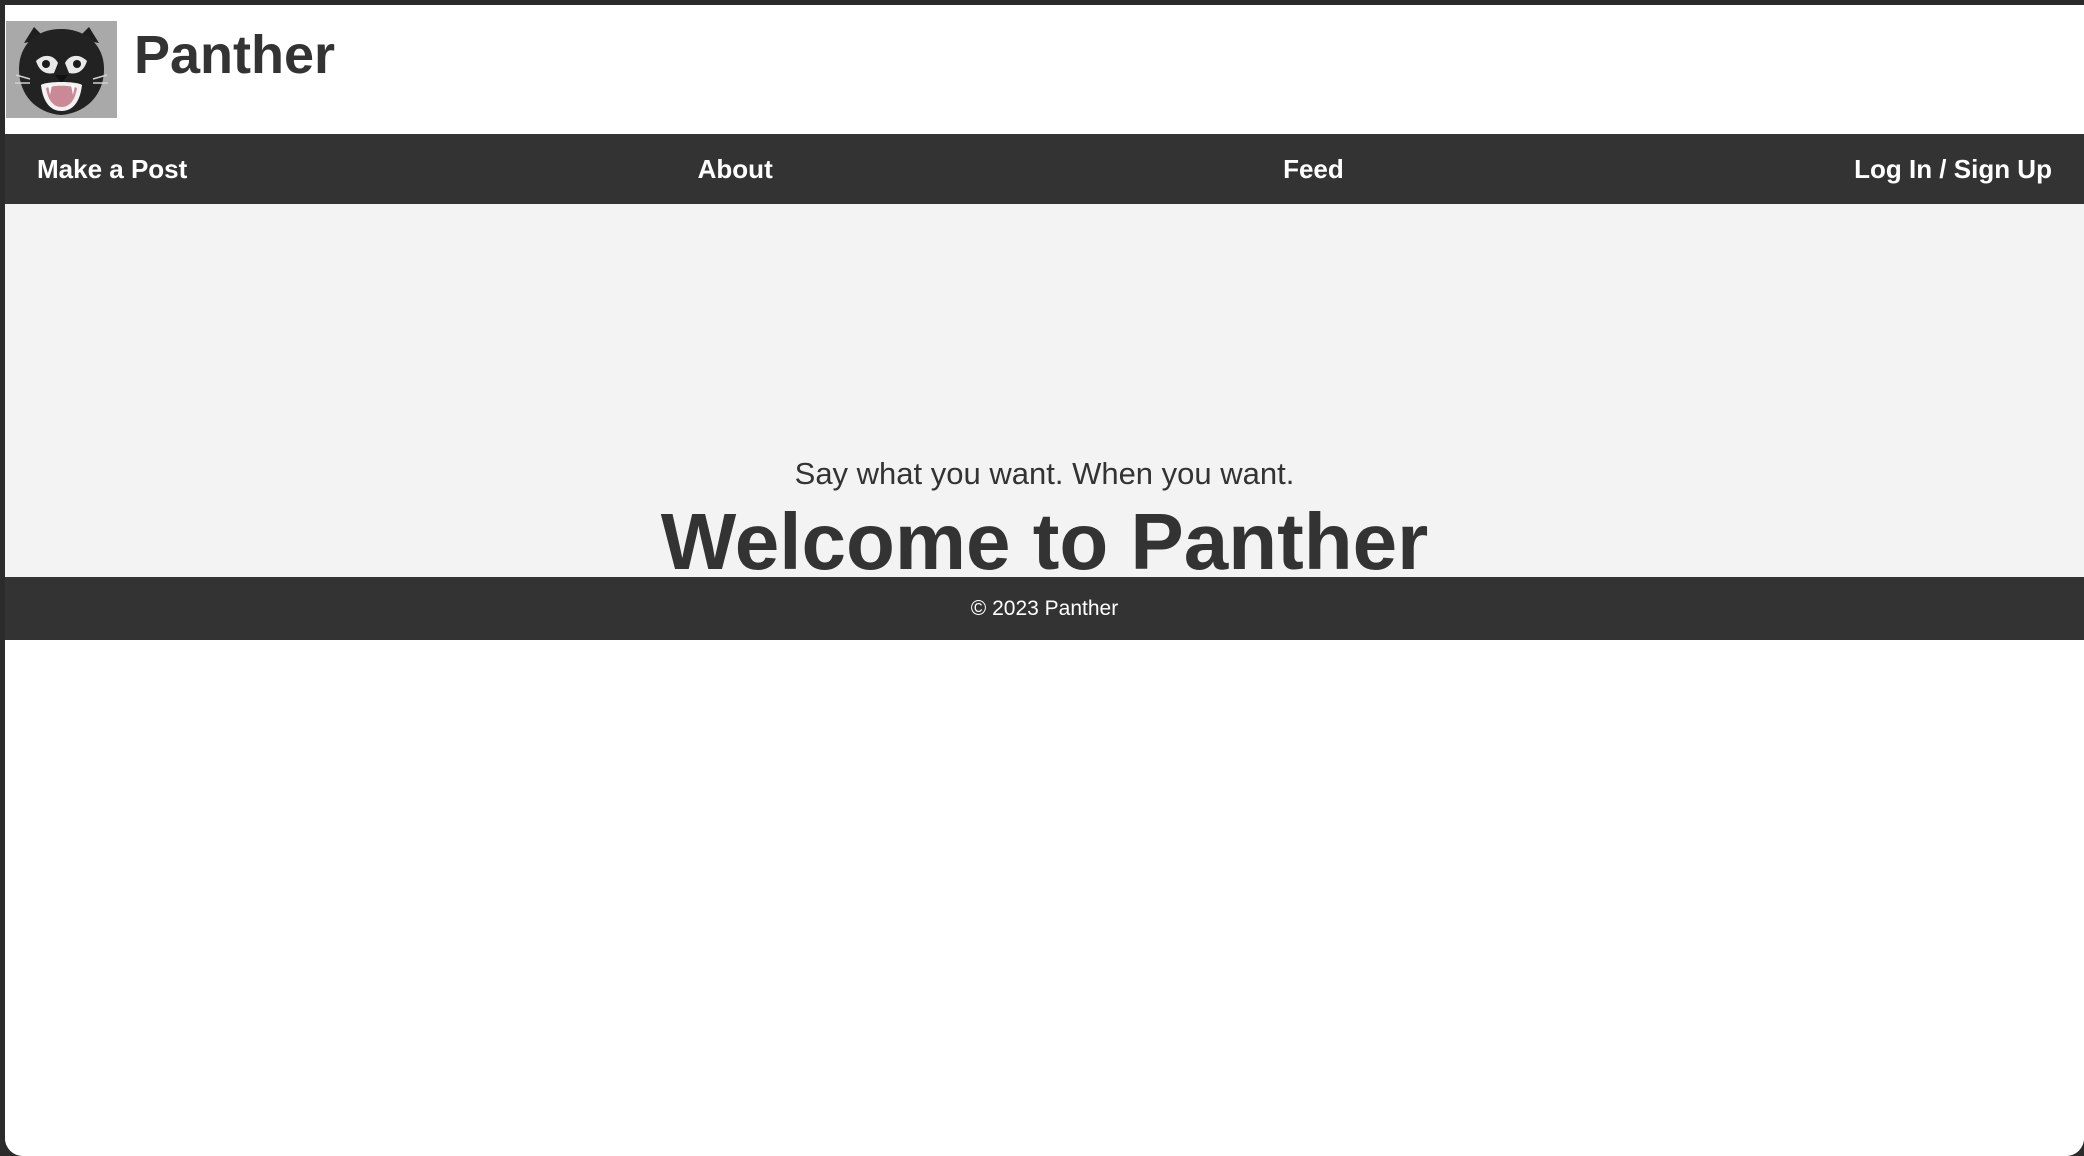  What do you see at coordinates (1313, 169) in the screenshot?
I see `nav-feed-link: Feed` at bounding box center [1313, 169].